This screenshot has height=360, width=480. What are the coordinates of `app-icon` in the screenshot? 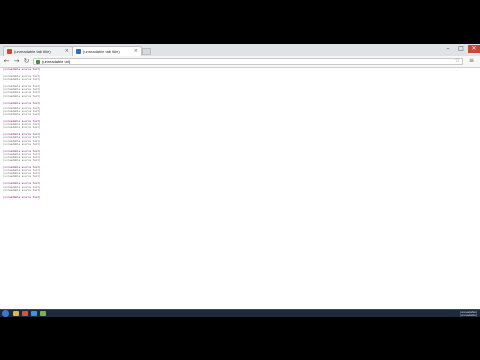 It's located at (43, 313).